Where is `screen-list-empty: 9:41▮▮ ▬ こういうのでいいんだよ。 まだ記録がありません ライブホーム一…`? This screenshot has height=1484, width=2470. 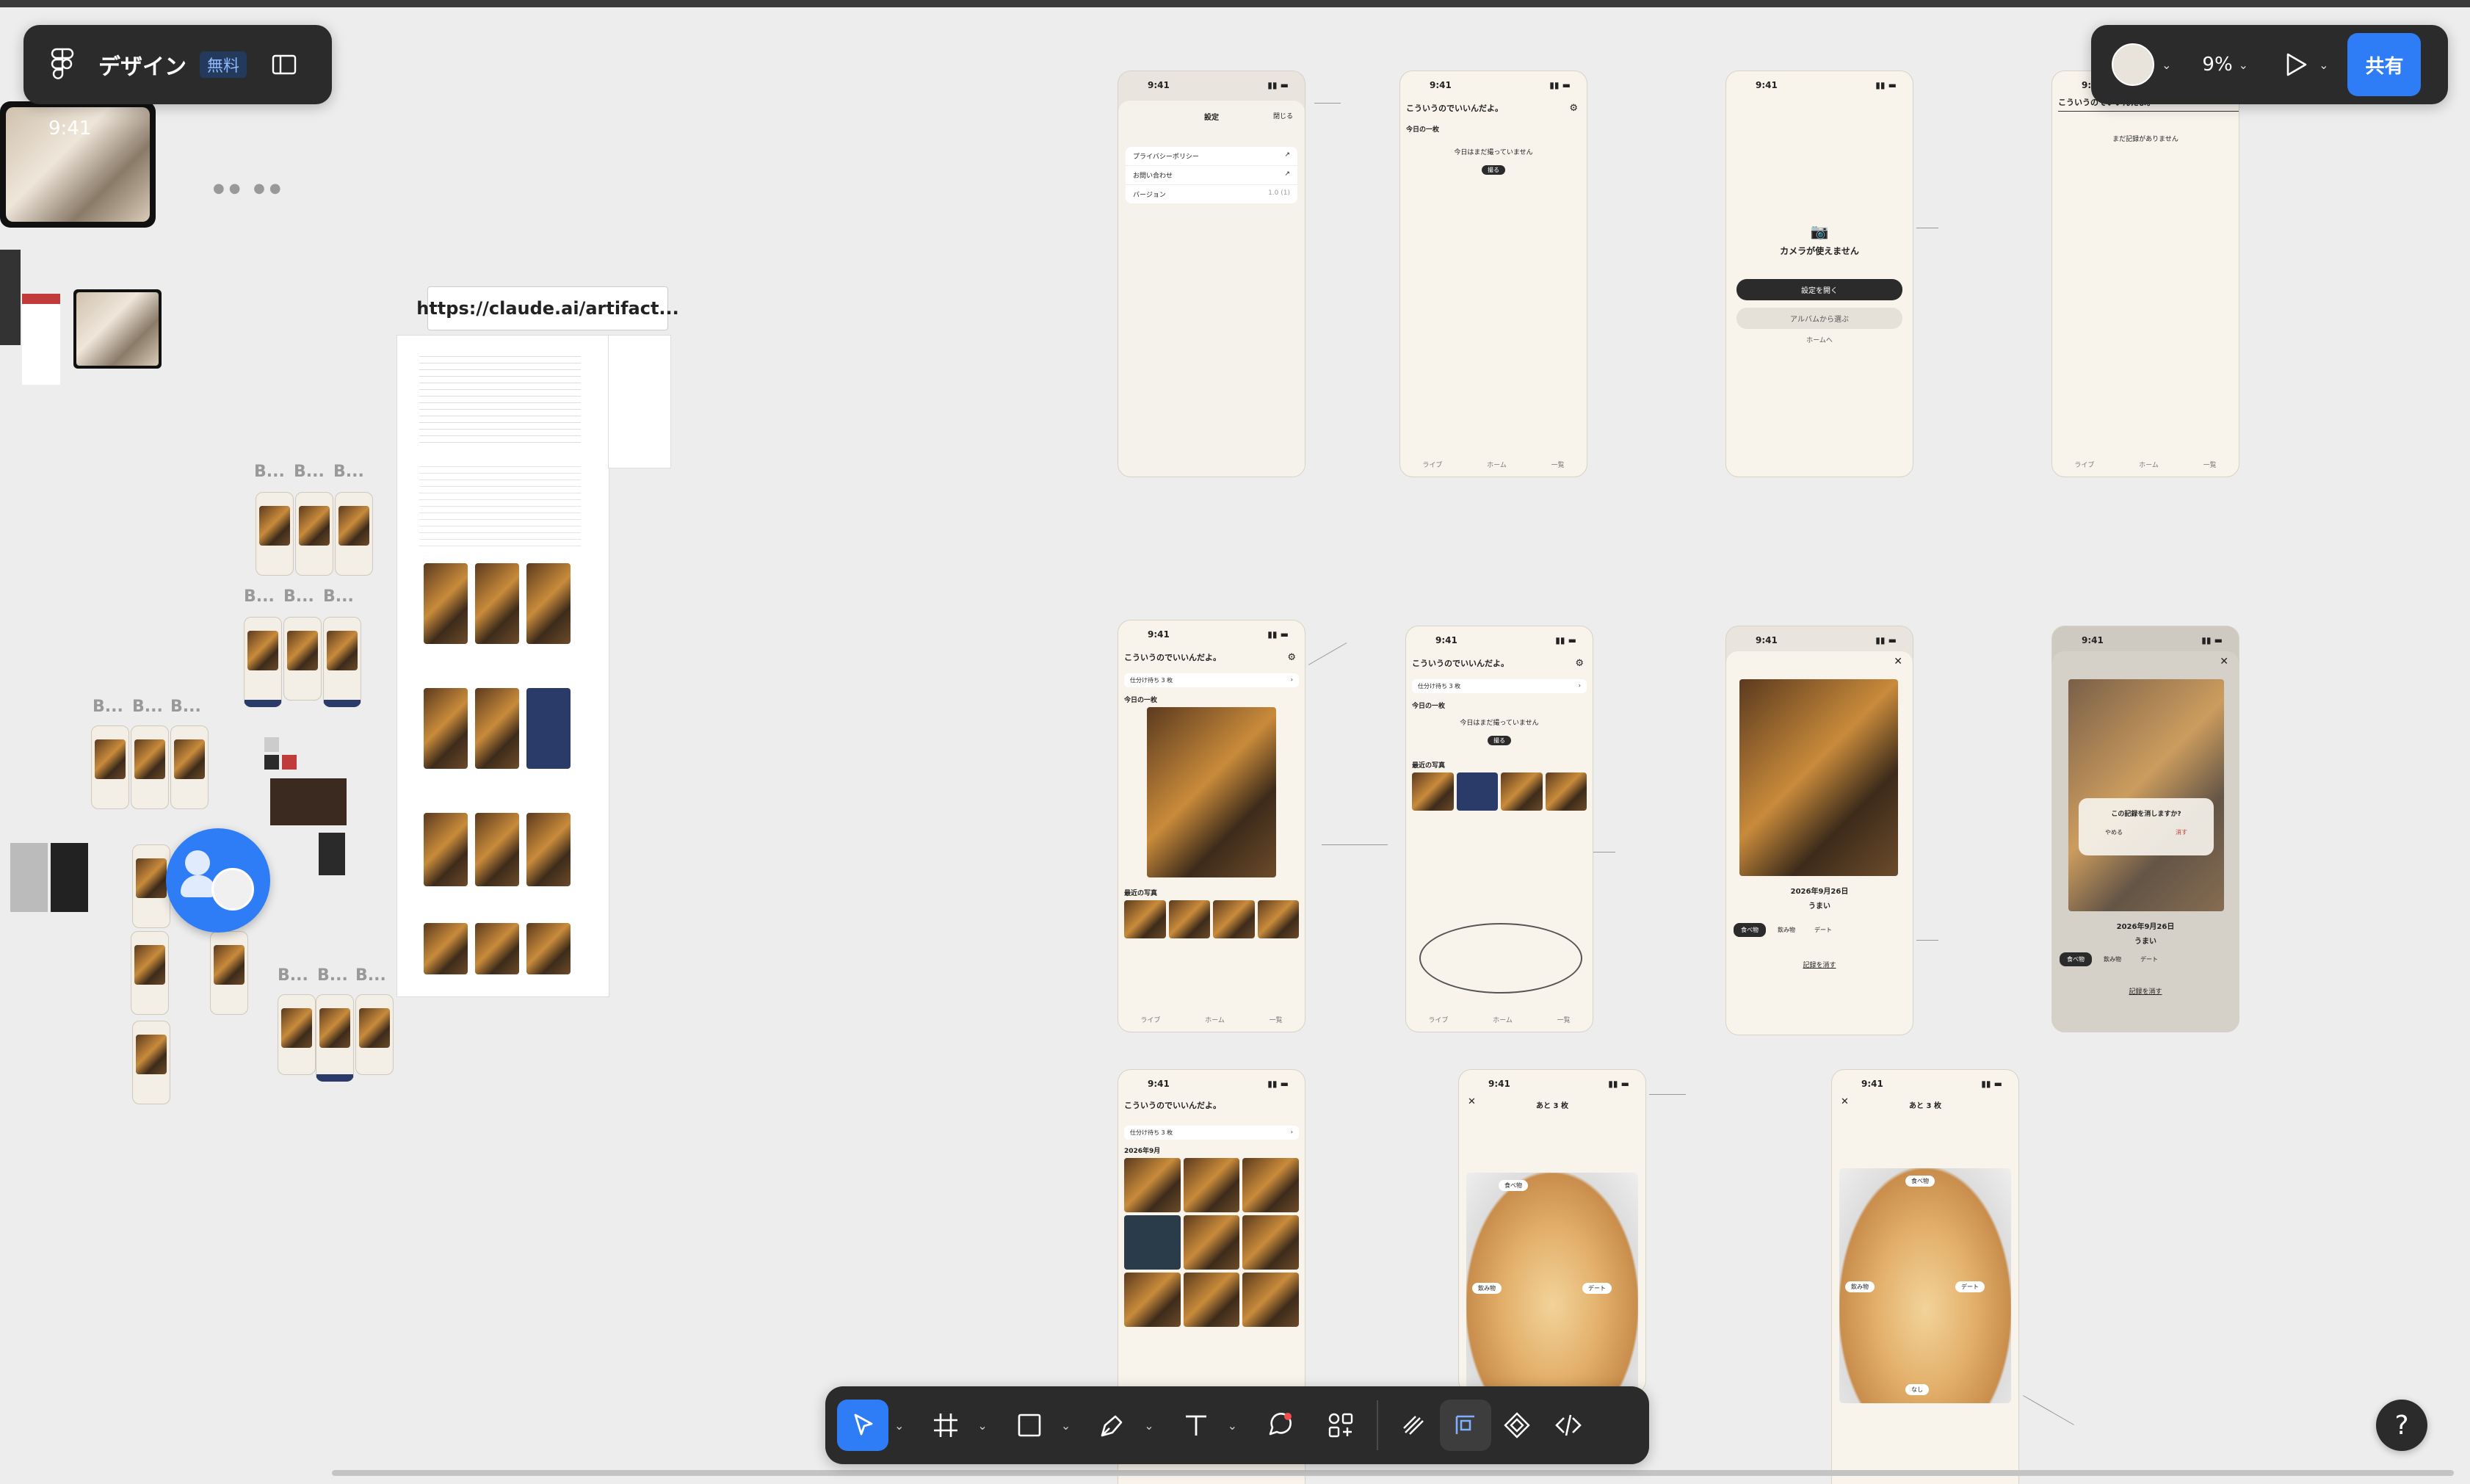
screen-list-empty: 9:41▮▮ ▬ こういうのでいいんだよ。 まだ記録がありません ライブホーム一… is located at coordinates (2145, 273).